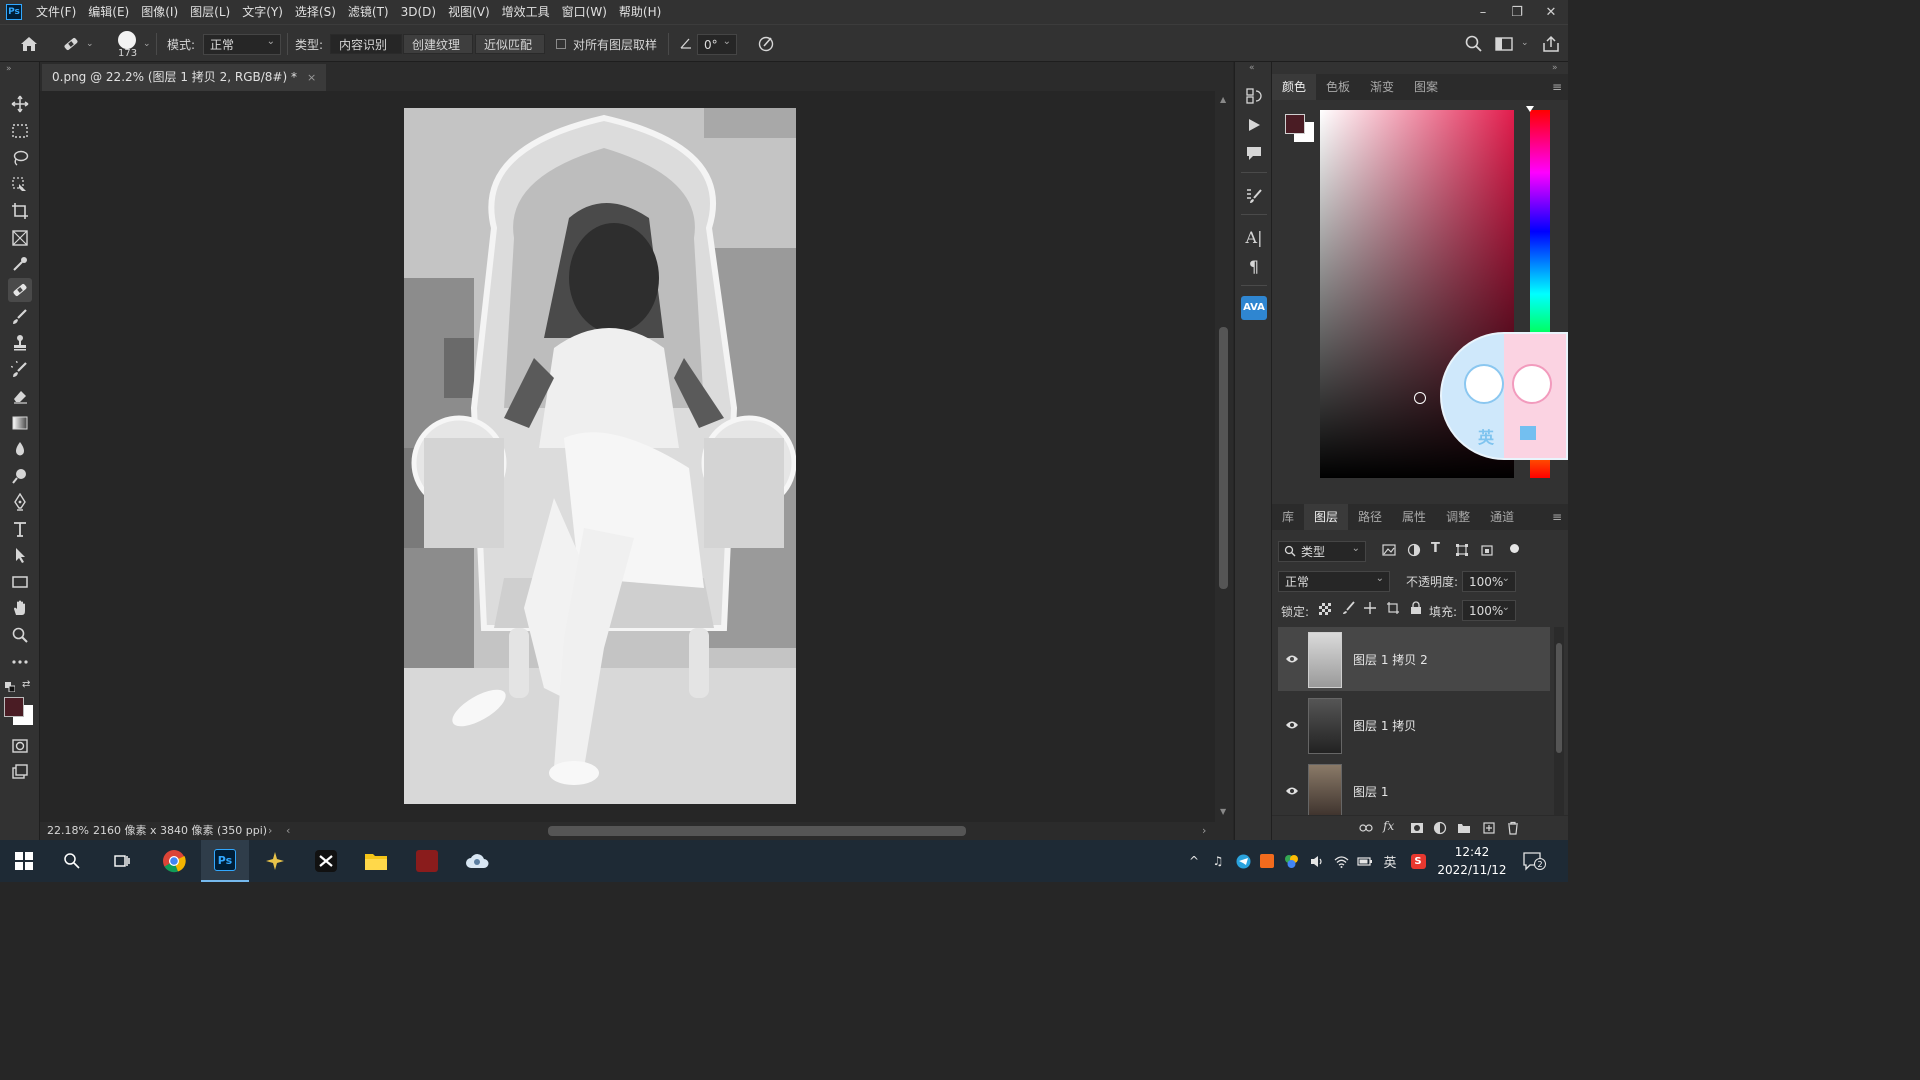 The width and height of the screenshot is (1920, 1080). I want to click on path-selection-tool-icon, so click(20, 555).